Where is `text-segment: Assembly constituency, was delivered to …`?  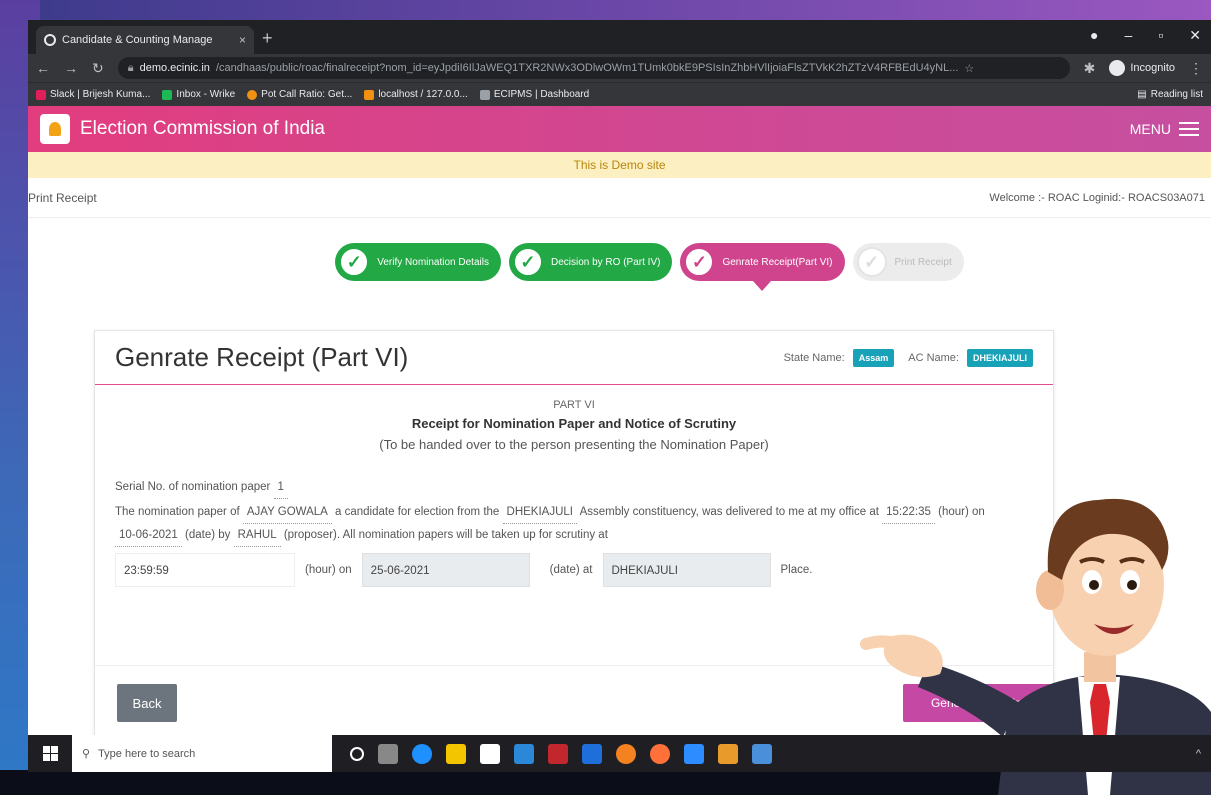 text-segment: Assembly constituency, was delivered to … is located at coordinates (707, 512).